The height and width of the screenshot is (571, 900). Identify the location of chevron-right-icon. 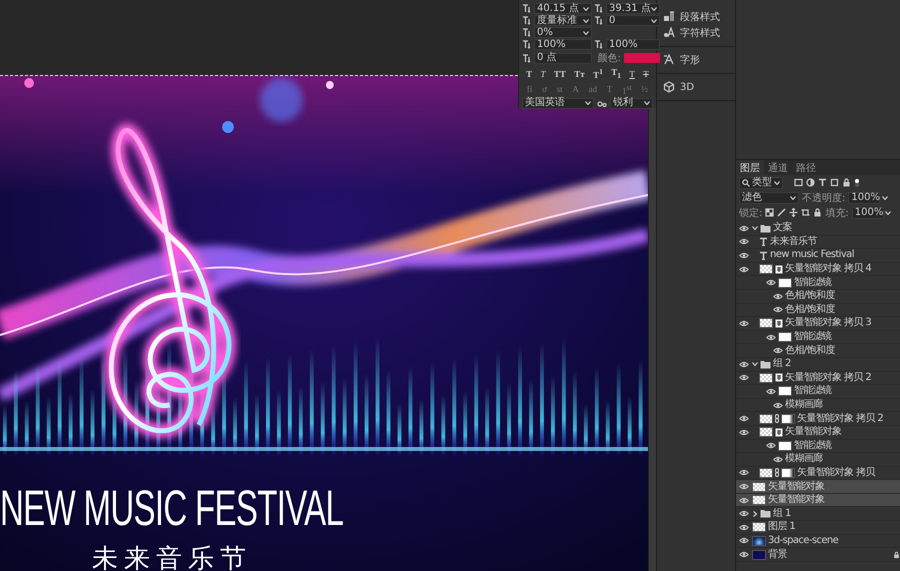
(755, 513).